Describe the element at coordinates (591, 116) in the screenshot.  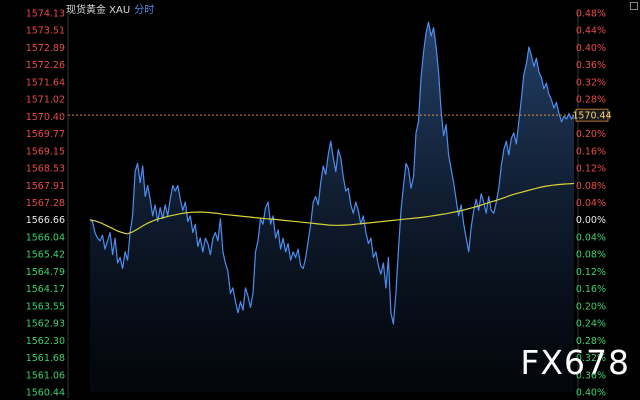
I see `current-price-label: 1570.44` at that location.